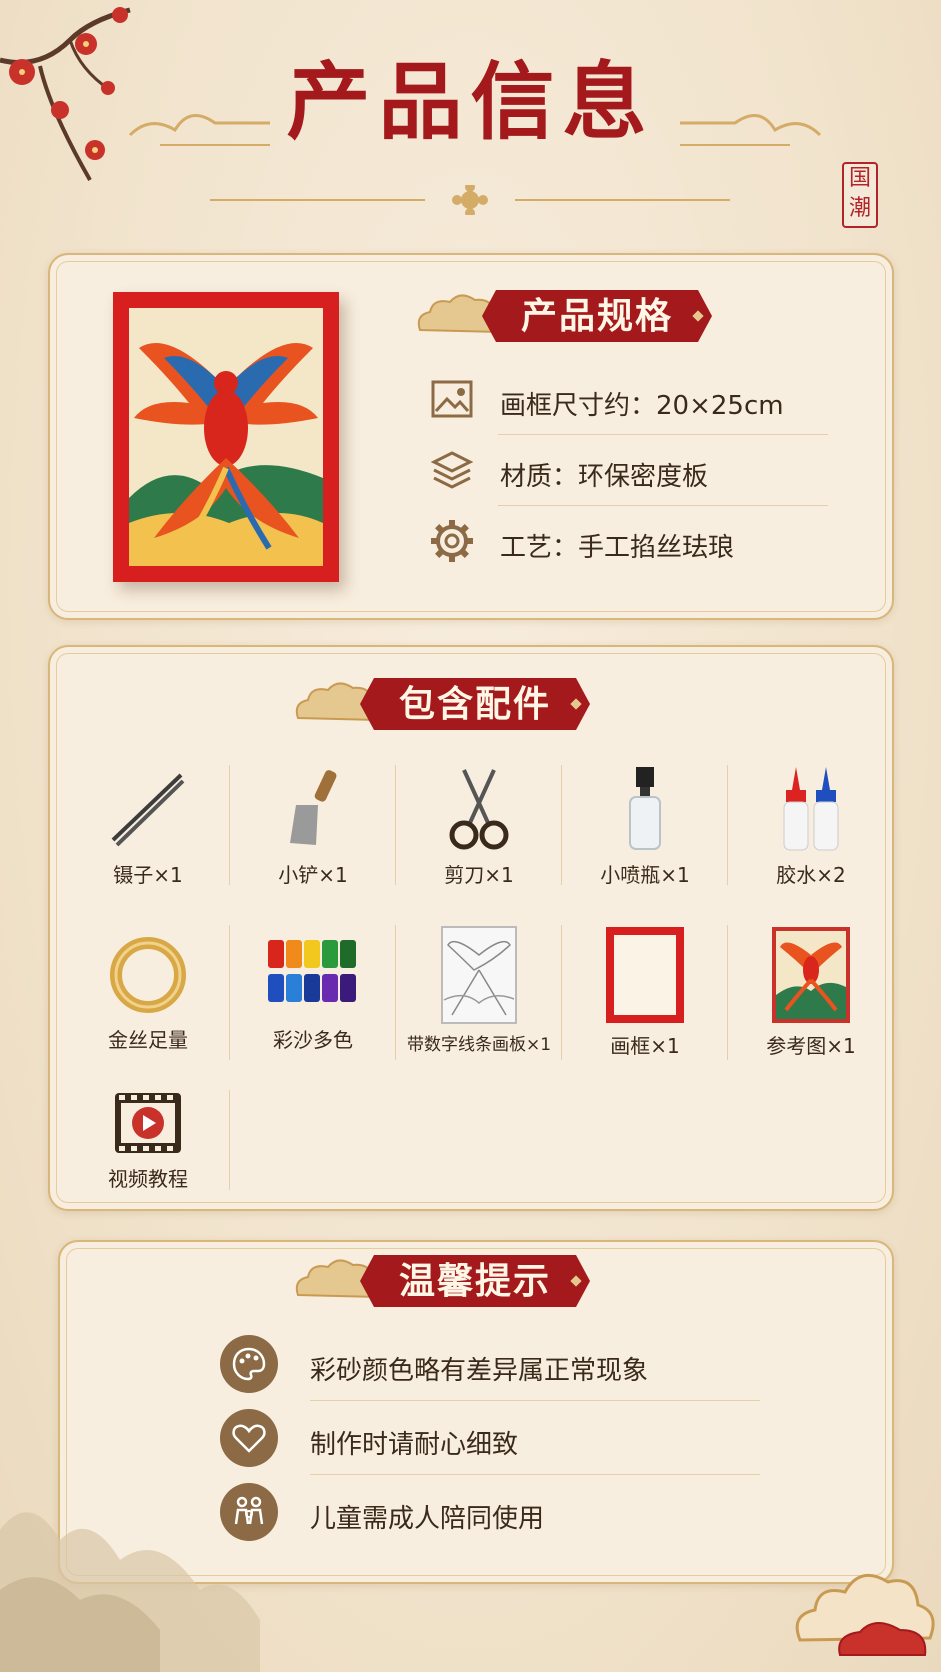  Describe the element at coordinates (414, 1445) in the screenshot. I see `tip-text: 制作时请耐心细致` at that location.